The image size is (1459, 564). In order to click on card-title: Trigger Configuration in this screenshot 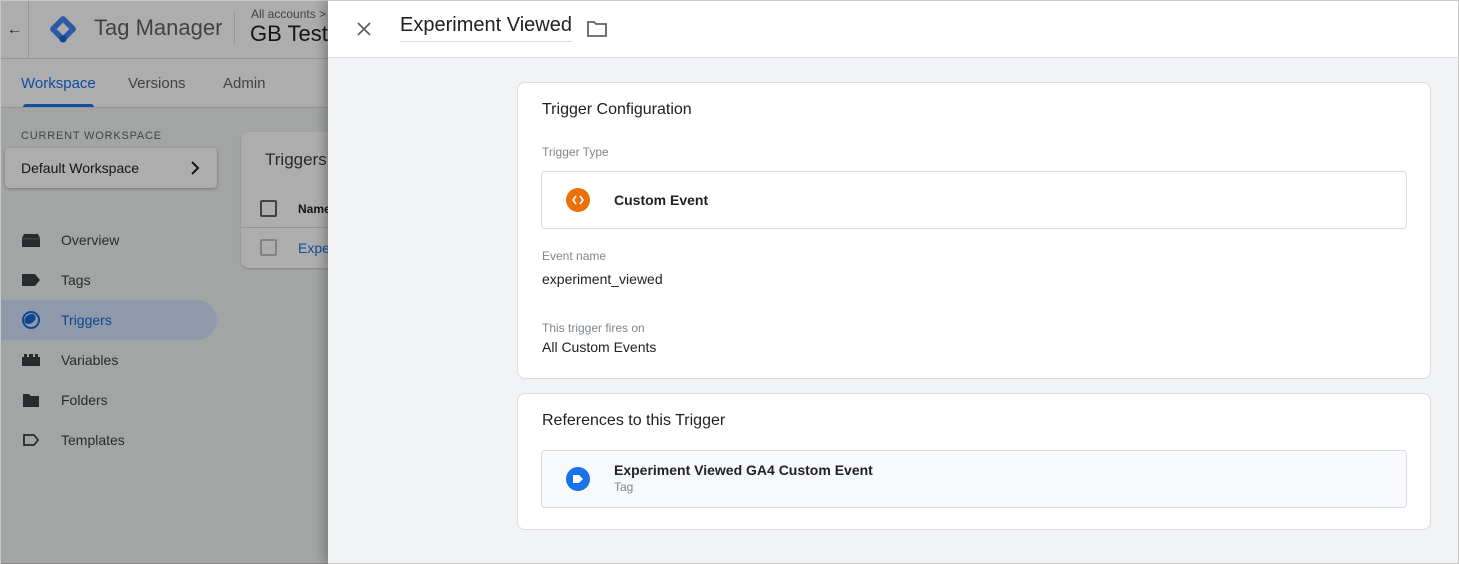, I will do `click(617, 109)`.